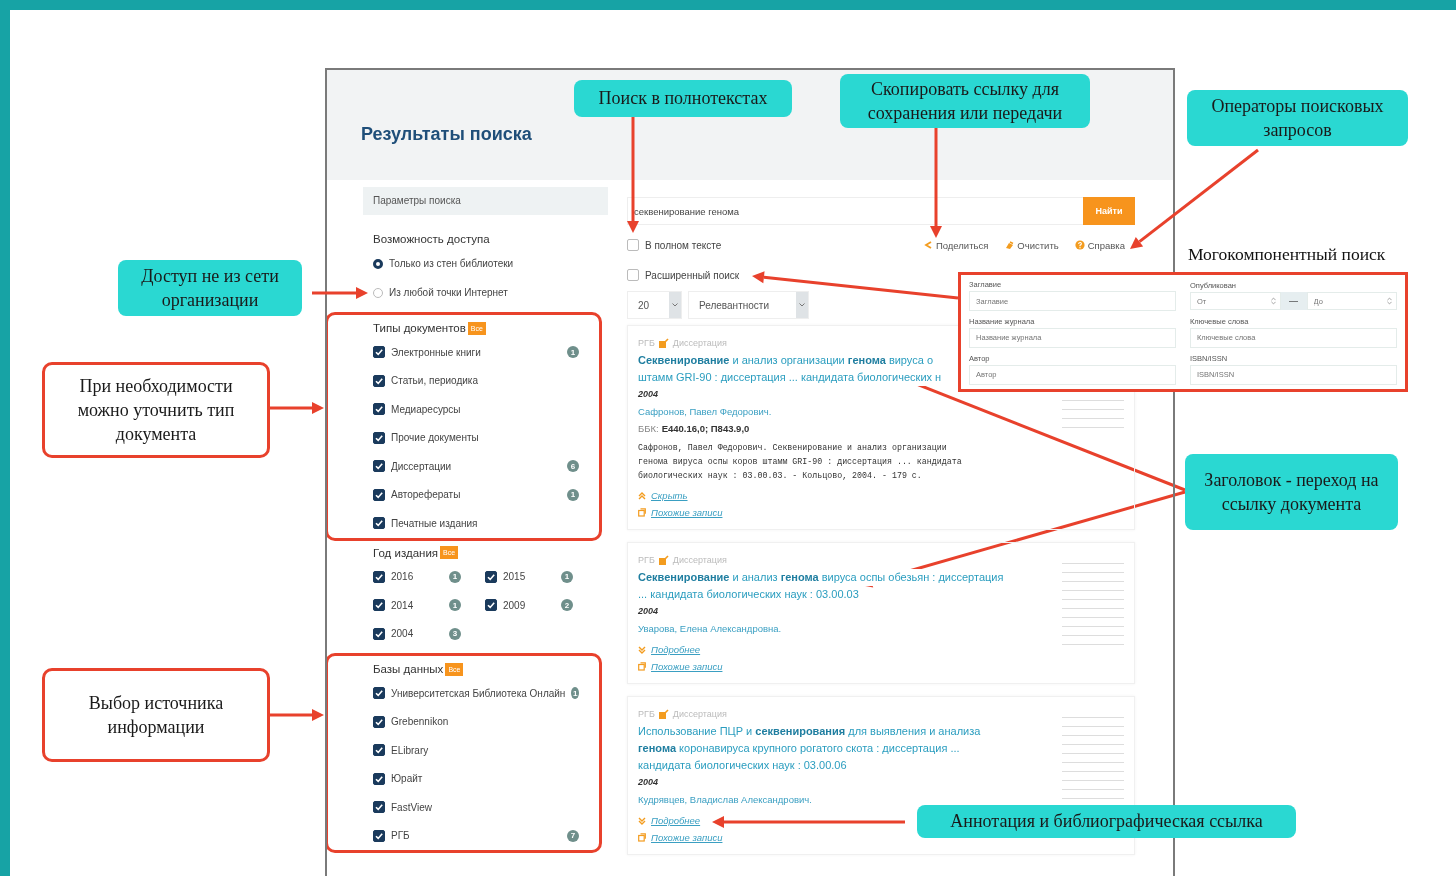  I want to click on citation-line: биологических наук : 03.00.03. - Кольцово, 2004. - 179 с., so click(780, 476).